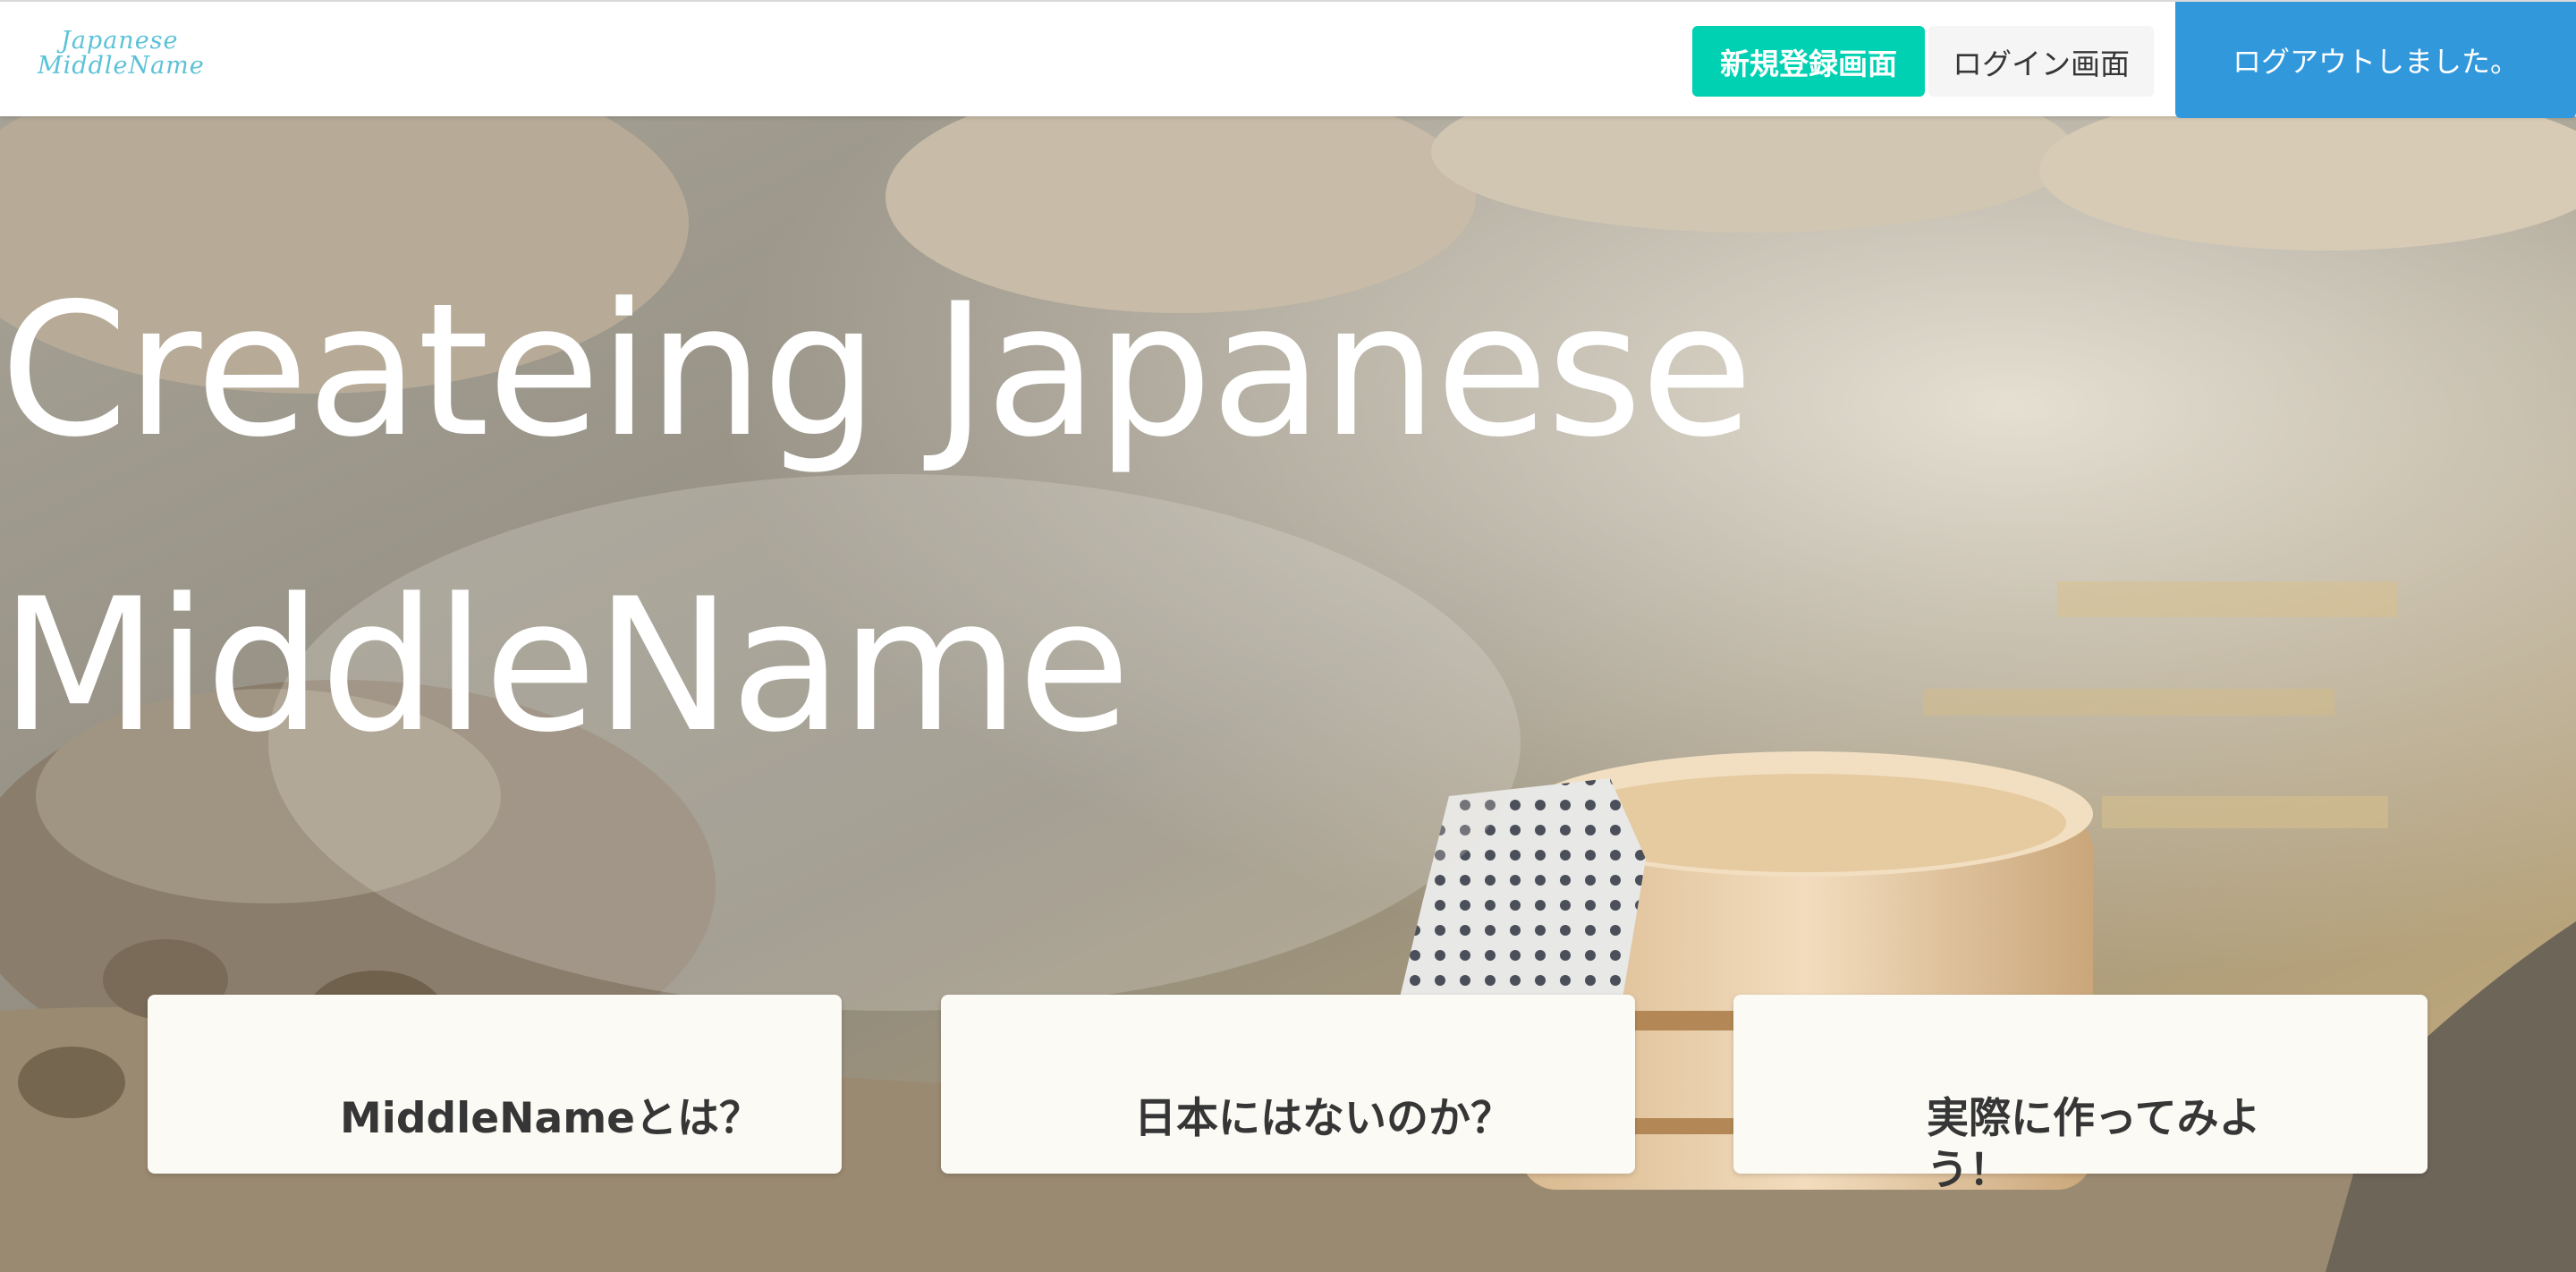 This screenshot has width=2576, height=1272. I want to click on logo-text-line2: MiddleName, so click(121, 66).